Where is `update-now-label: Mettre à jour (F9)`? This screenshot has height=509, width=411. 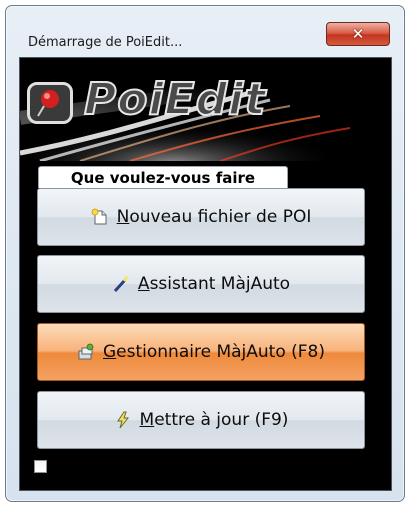
update-now-label: Mettre à jour (F9) is located at coordinates (214, 420).